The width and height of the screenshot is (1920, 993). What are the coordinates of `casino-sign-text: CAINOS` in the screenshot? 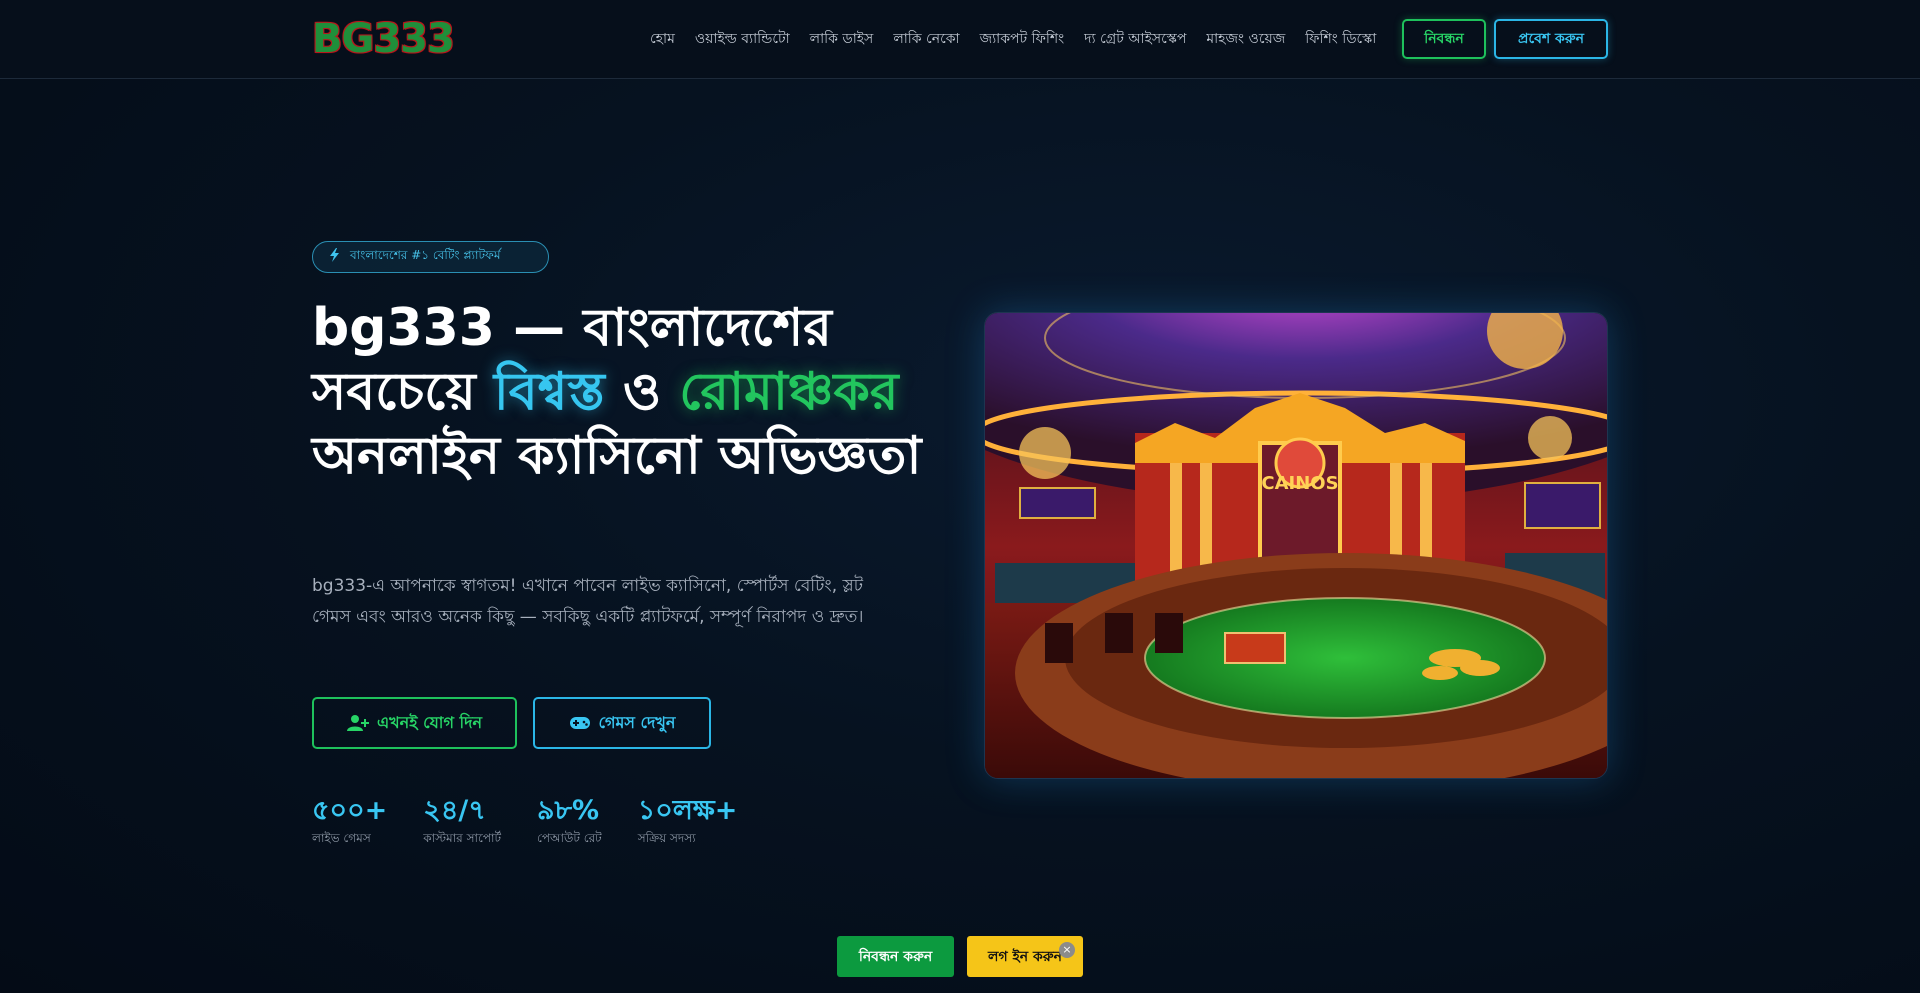 It's located at (1299, 483).